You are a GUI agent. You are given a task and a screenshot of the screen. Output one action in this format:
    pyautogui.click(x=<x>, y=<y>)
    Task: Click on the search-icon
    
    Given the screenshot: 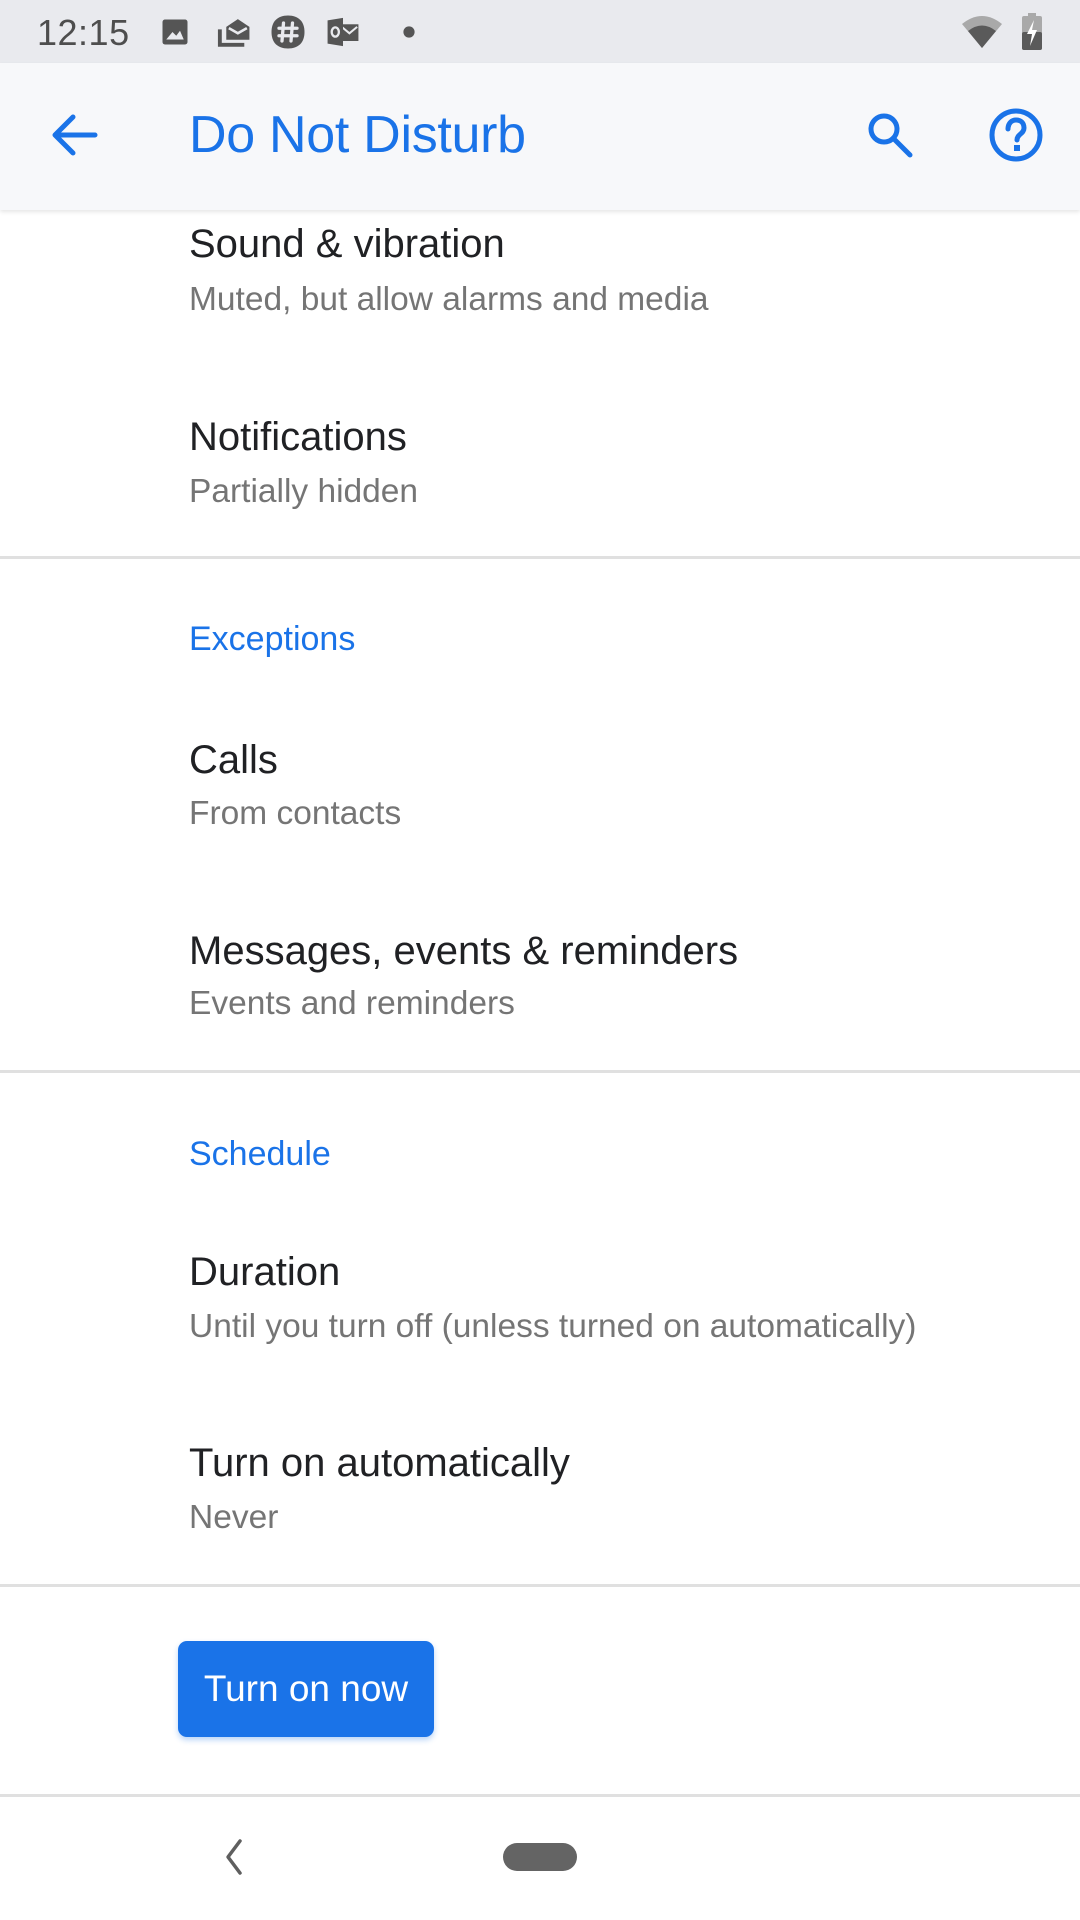 What is the action you would take?
    pyautogui.click(x=890, y=135)
    